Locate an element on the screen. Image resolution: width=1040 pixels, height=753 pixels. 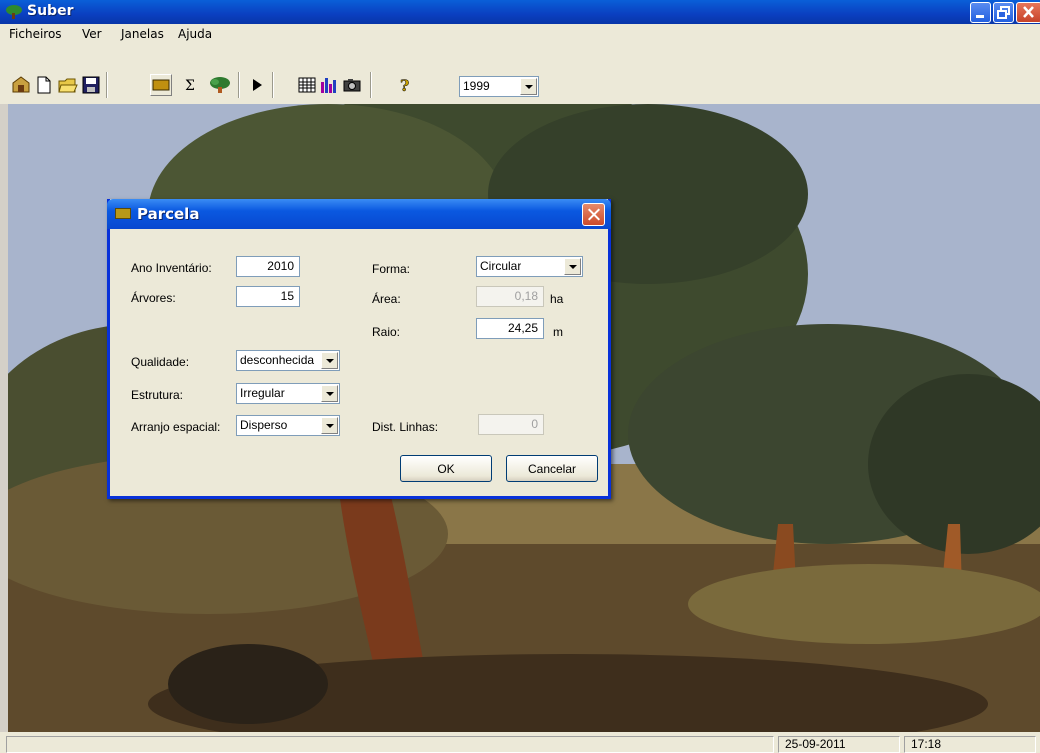
year-select: 1999 is located at coordinates (499, 86).